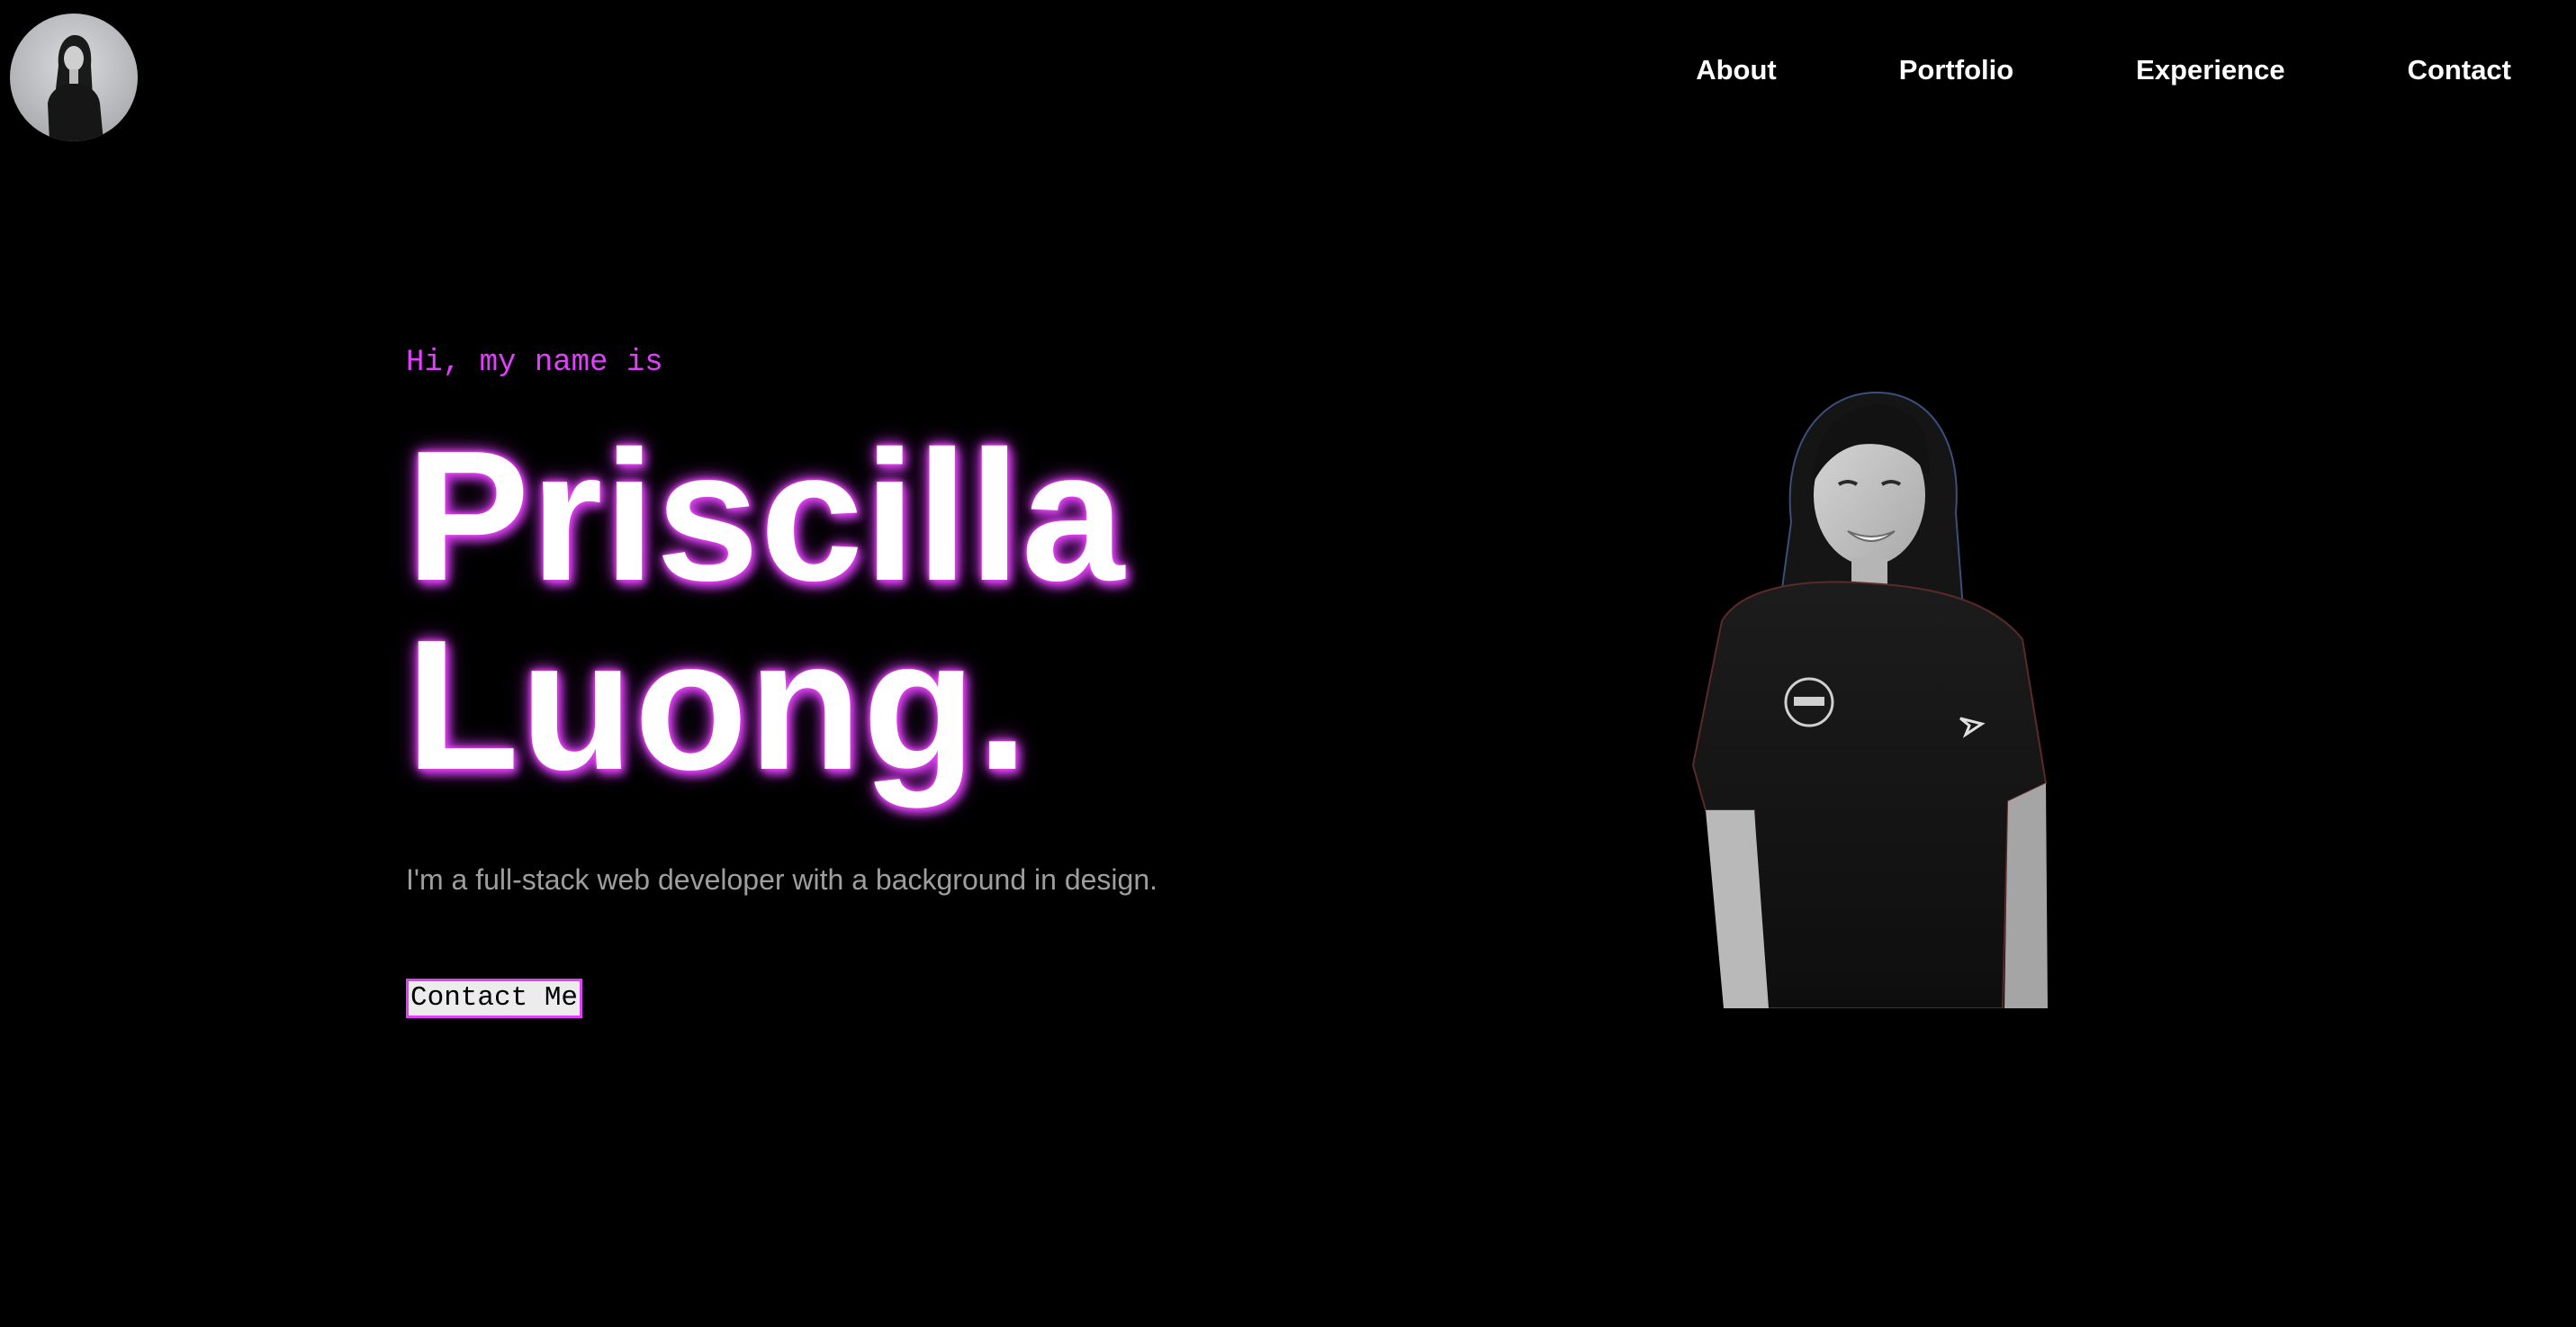  I want to click on hero-name-first: Priscilla, so click(766, 515).